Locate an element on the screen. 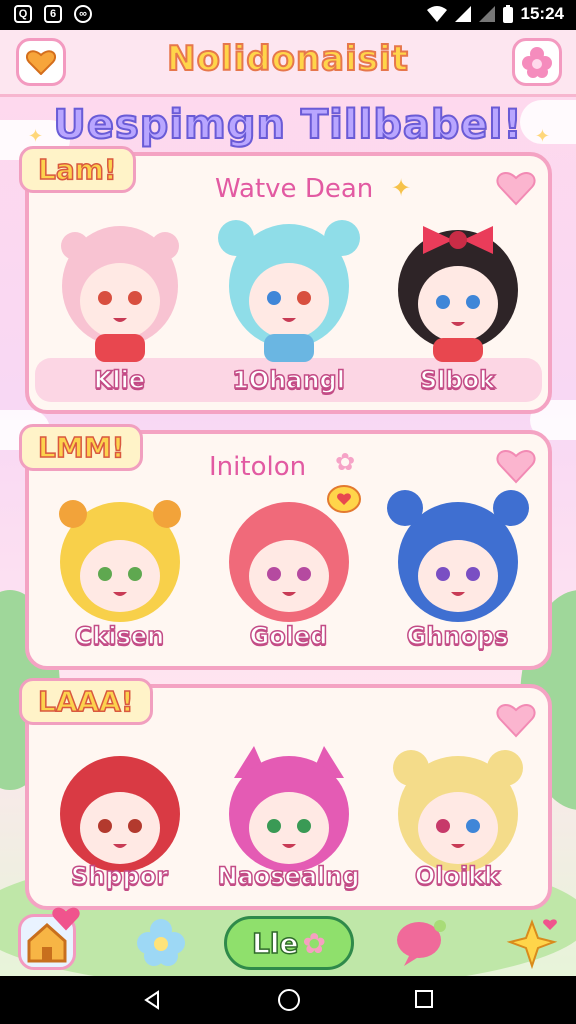 The width and height of the screenshot is (576, 1024). speech-heart-icon is located at coordinates (343, 499).